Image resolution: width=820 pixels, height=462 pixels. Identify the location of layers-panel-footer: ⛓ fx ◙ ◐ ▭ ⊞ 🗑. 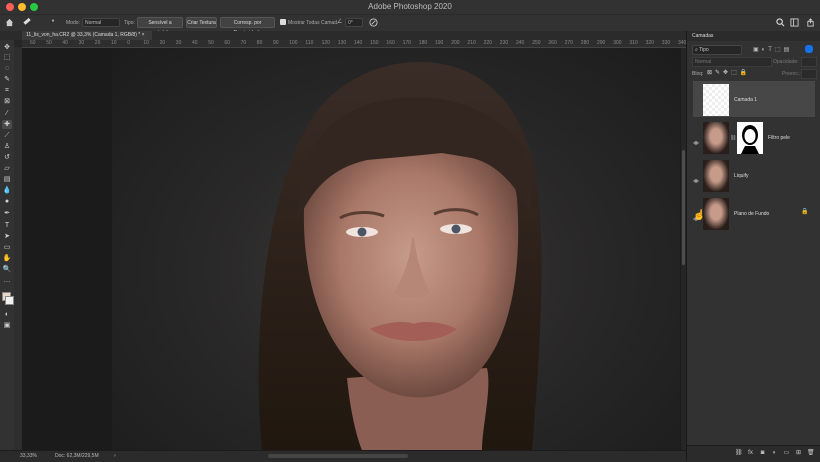
(753, 453).